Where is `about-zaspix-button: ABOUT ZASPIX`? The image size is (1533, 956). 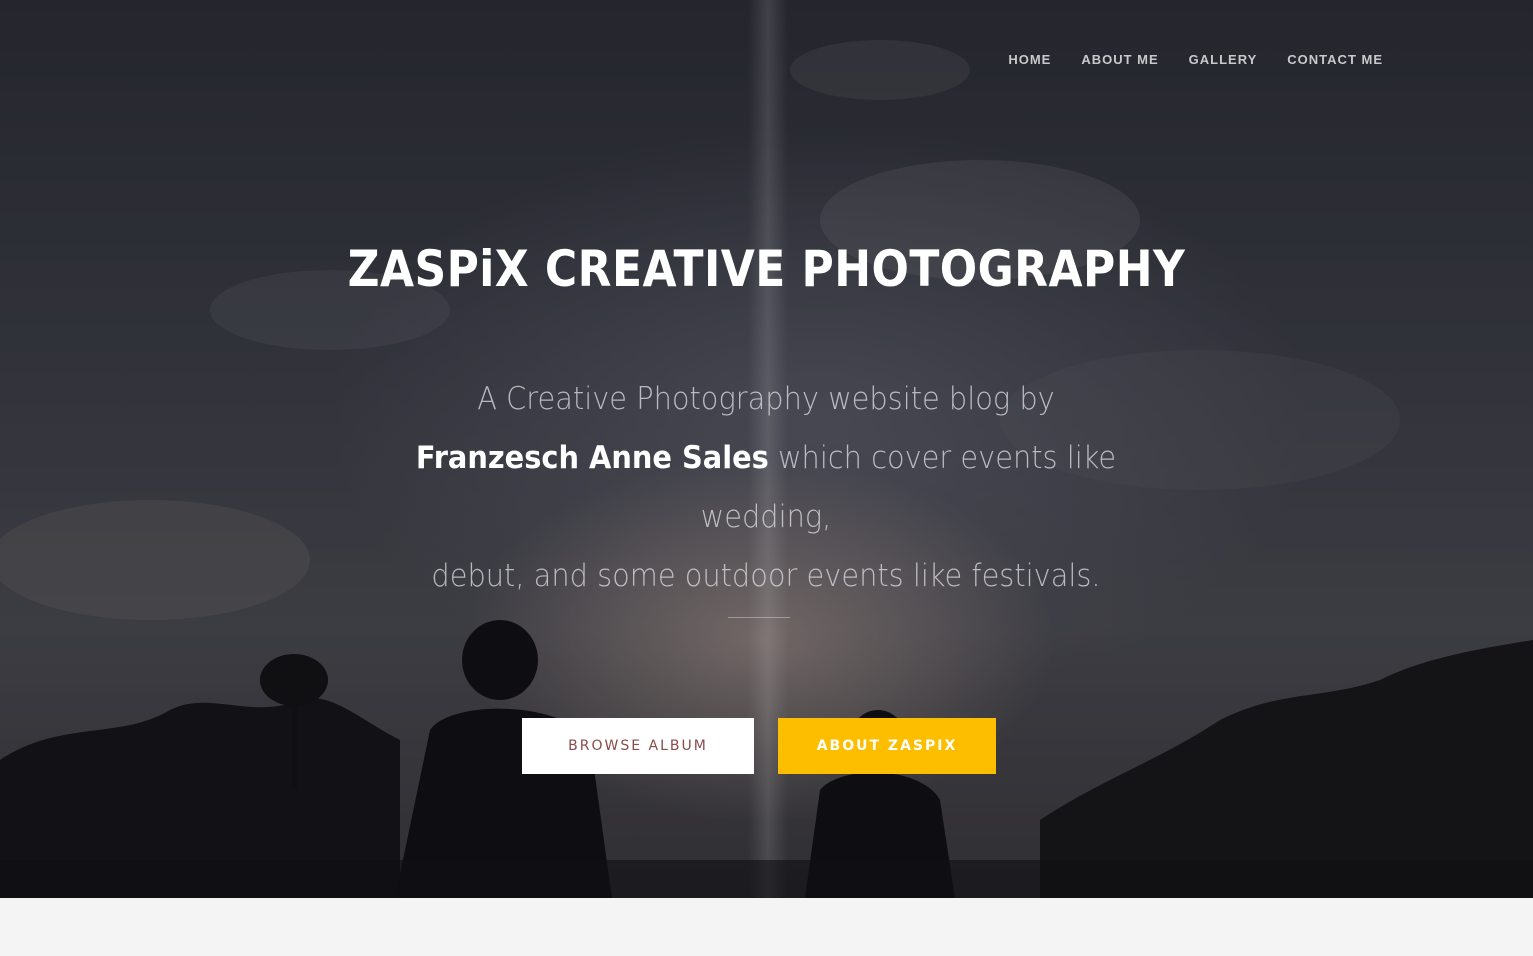 about-zaspix-button: ABOUT ZASPIX is located at coordinates (887, 746).